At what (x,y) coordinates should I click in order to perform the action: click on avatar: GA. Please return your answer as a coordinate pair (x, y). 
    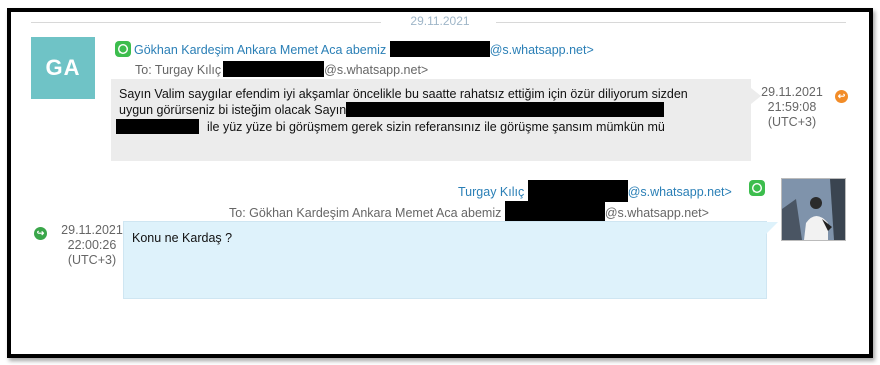
    Looking at the image, I should click on (63, 68).